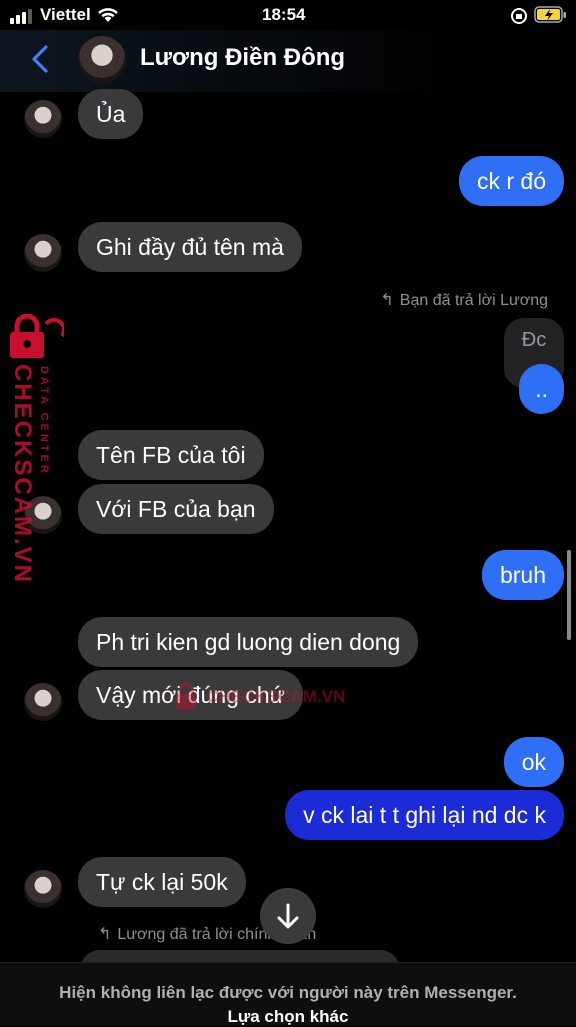  I want to click on watermark-logo: DATA CENTER CHECKSCAM.VN, so click(34, 449).